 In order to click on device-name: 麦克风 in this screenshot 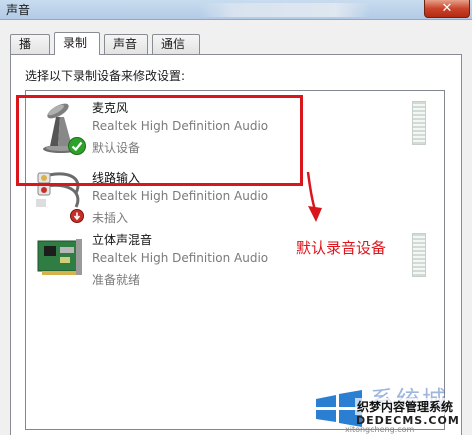, I will do `click(110, 108)`.